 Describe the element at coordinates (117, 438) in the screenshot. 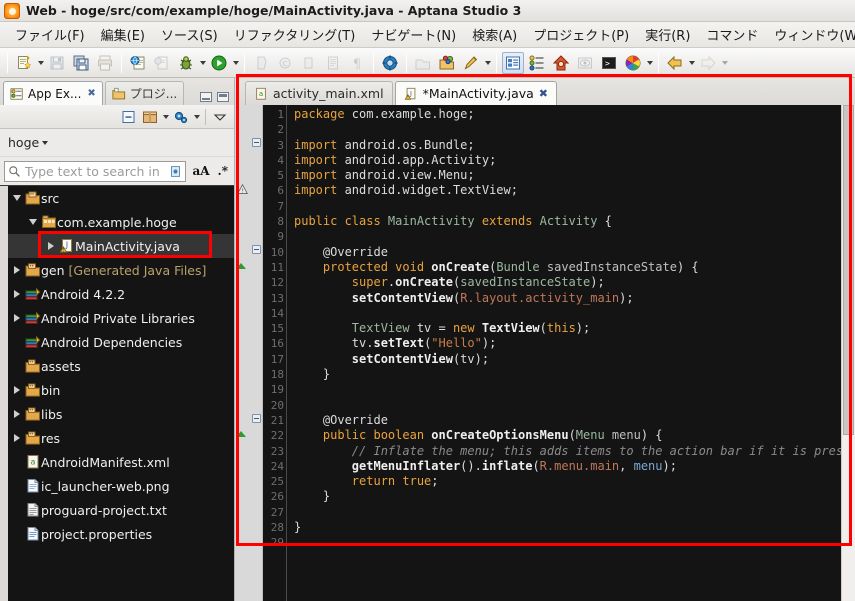

I see `tree-item-res: res` at that location.